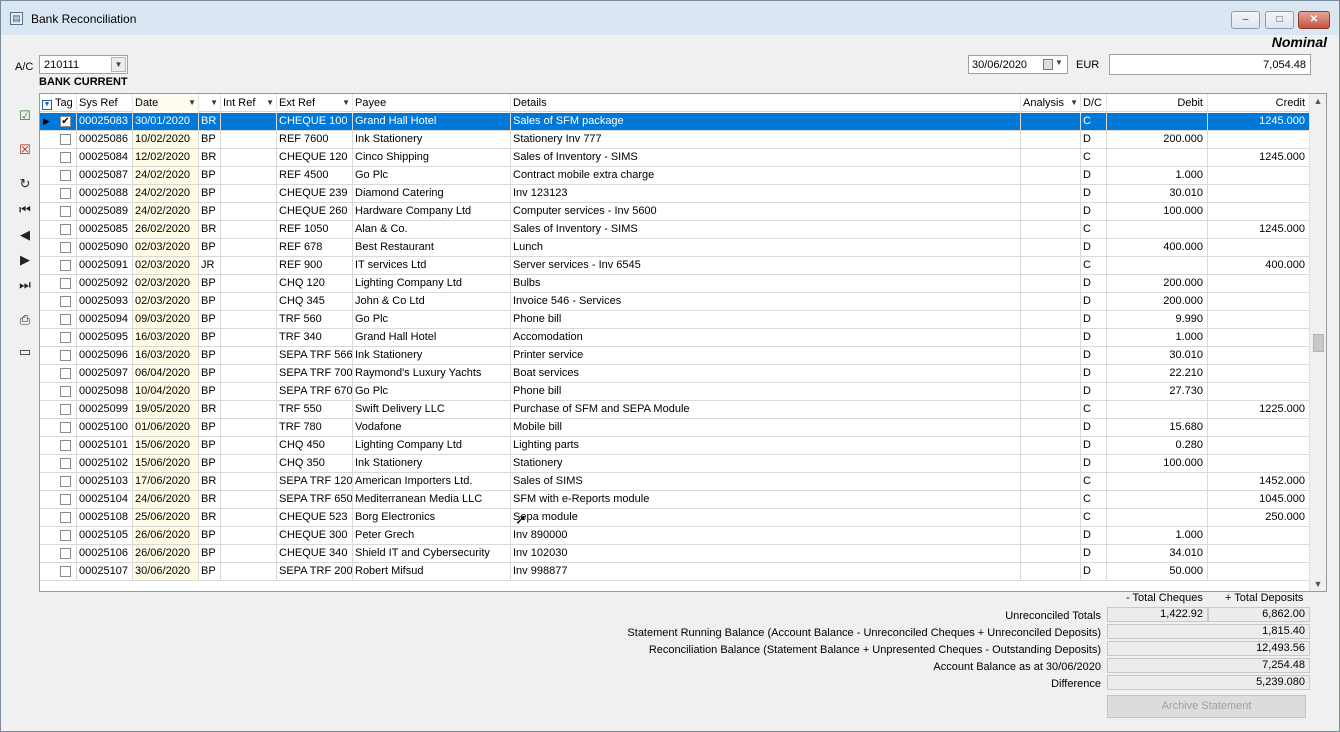 This screenshot has height=732, width=1340. I want to click on column-header-extref: Ext Ref ▼, so click(315, 103).